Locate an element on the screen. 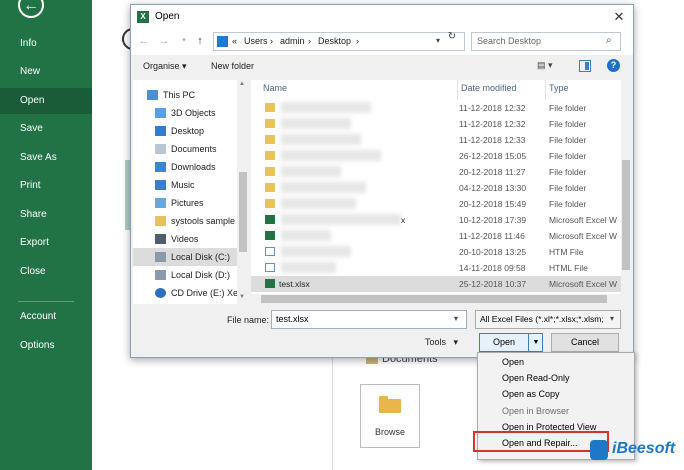 This screenshot has width=684, height=470. up-arrow-icon: ↑ is located at coordinates (200, 41).